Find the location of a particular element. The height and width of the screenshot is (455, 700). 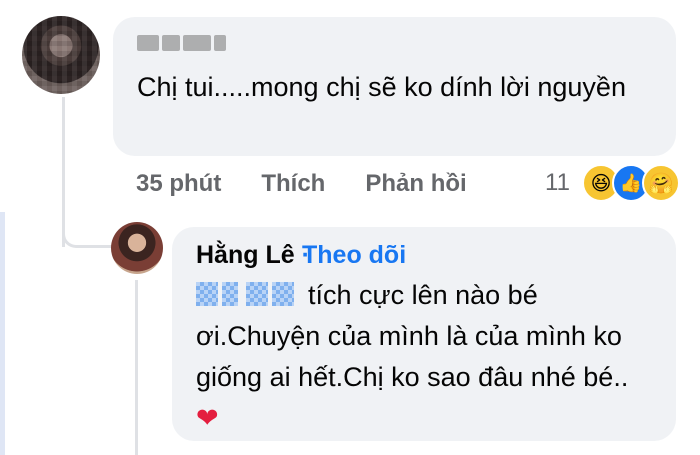

care-icon: 🤗 is located at coordinates (661, 183).